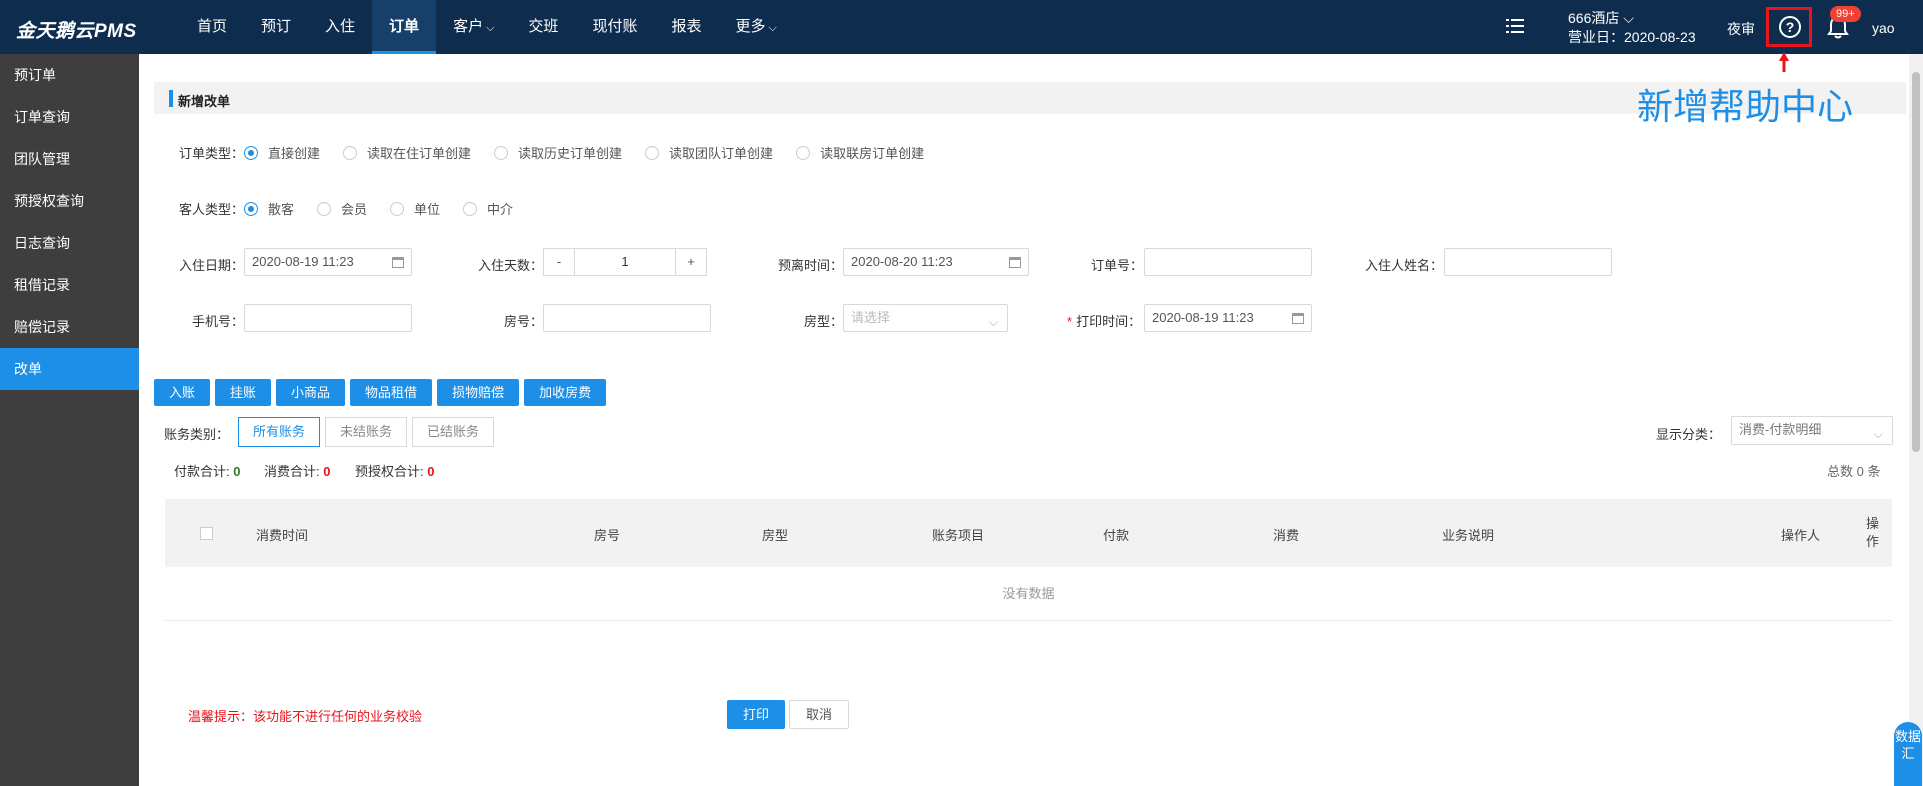 The image size is (1923, 786). I want to click on print-time-input: 2020-08-19 11:23, so click(1228, 318).